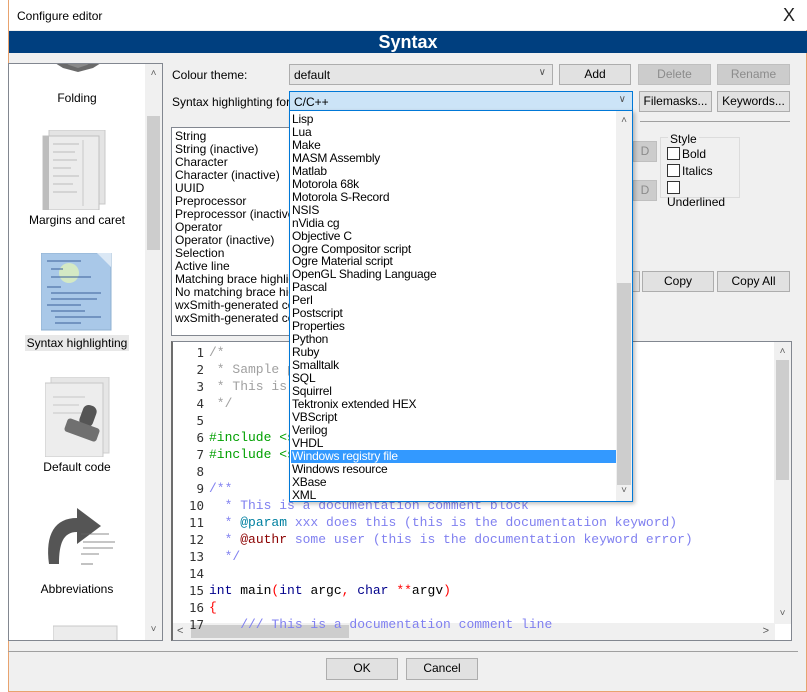 The width and height of the screenshot is (807, 692). Describe the element at coordinates (453, 352) in the screenshot. I see `dropdown-option: Ruby` at that location.